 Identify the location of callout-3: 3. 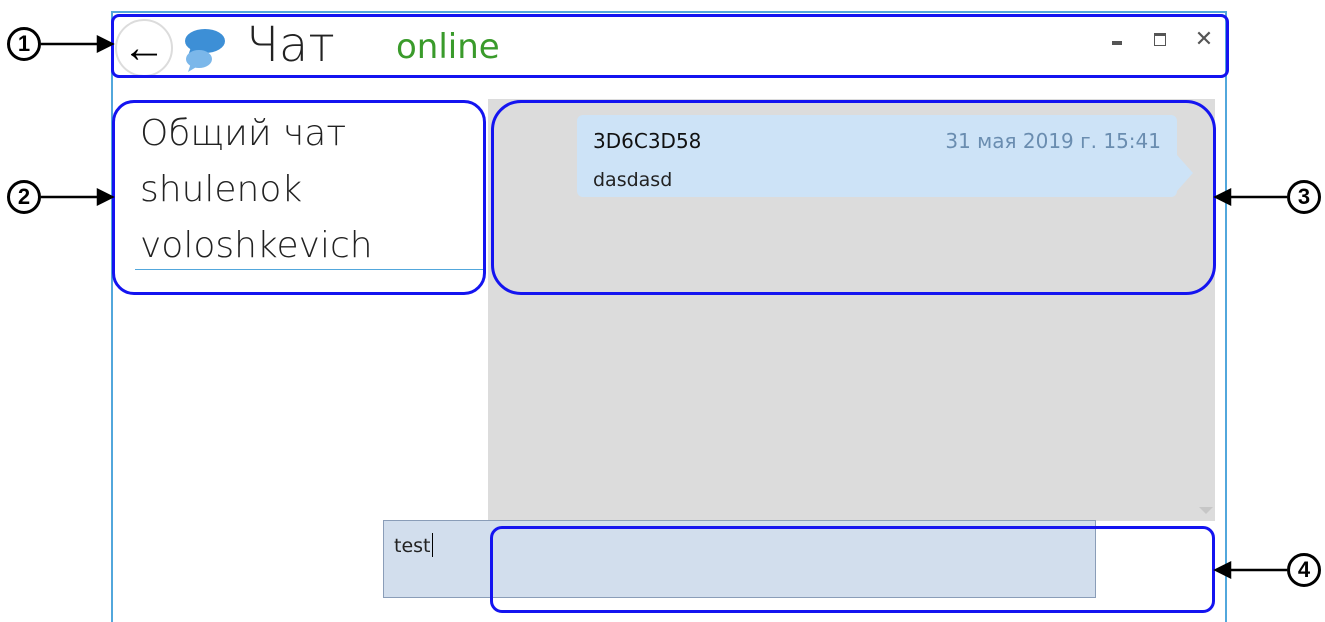
(1304, 197).